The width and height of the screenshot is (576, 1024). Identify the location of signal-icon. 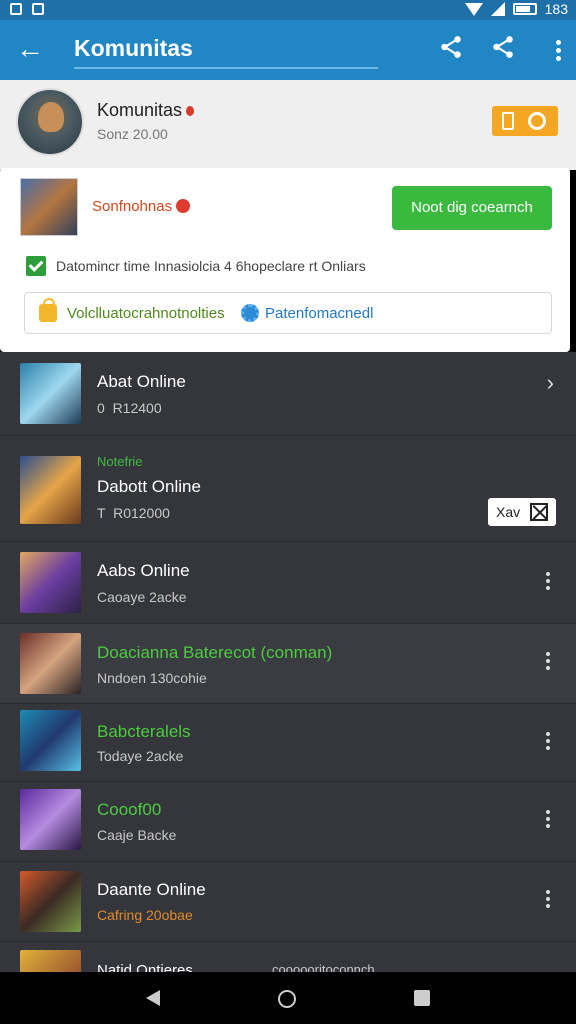
(497, 9).